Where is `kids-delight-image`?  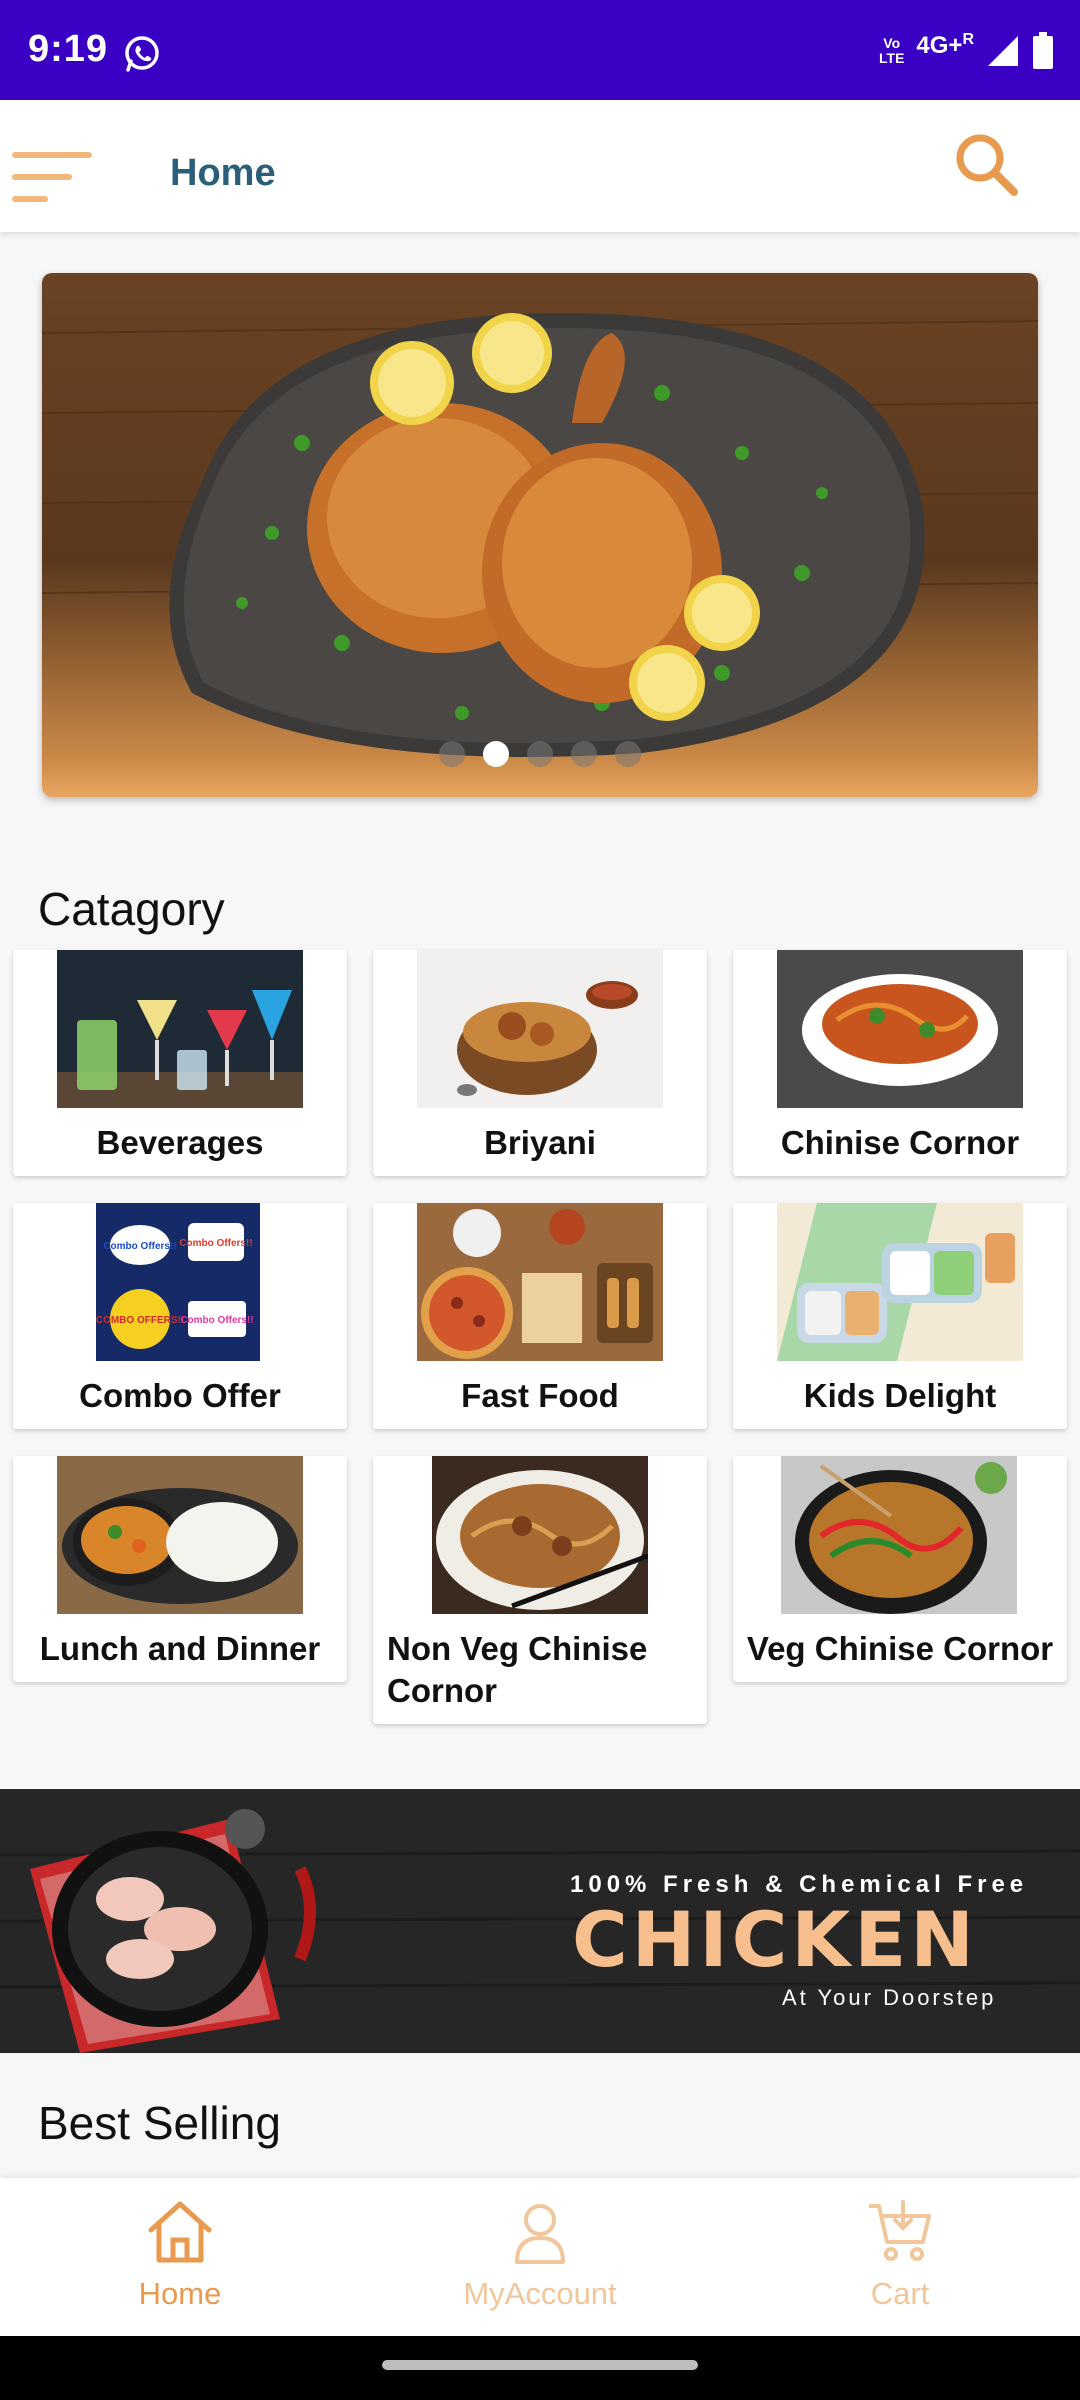 kids-delight-image is located at coordinates (900, 1282).